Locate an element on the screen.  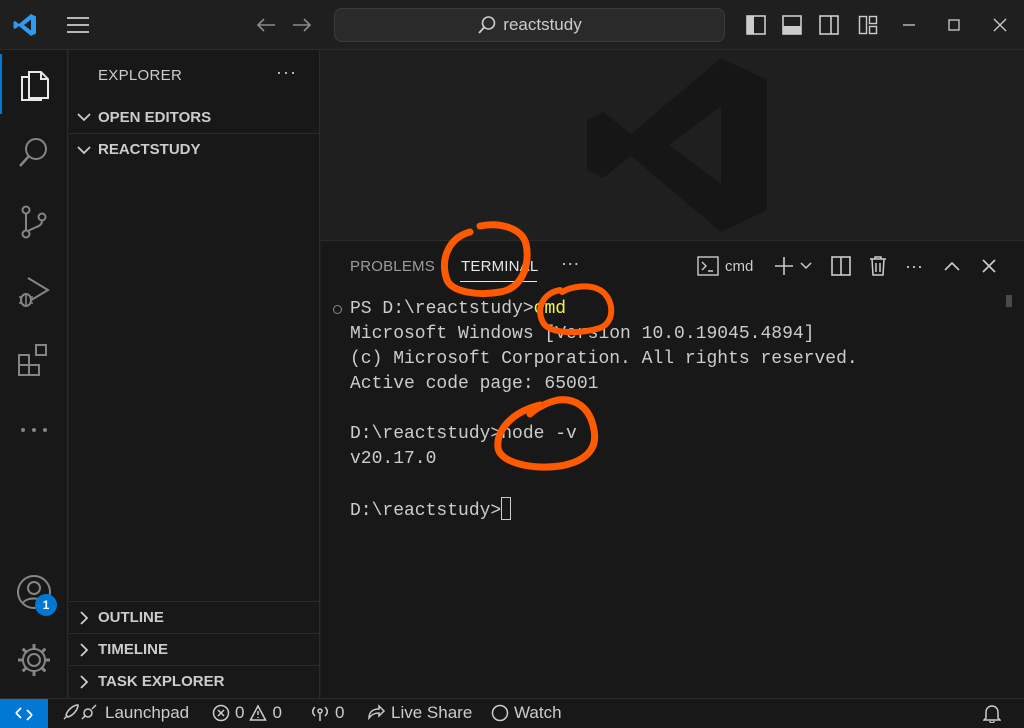
terminal-cursor is located at coordinates (506, 508).